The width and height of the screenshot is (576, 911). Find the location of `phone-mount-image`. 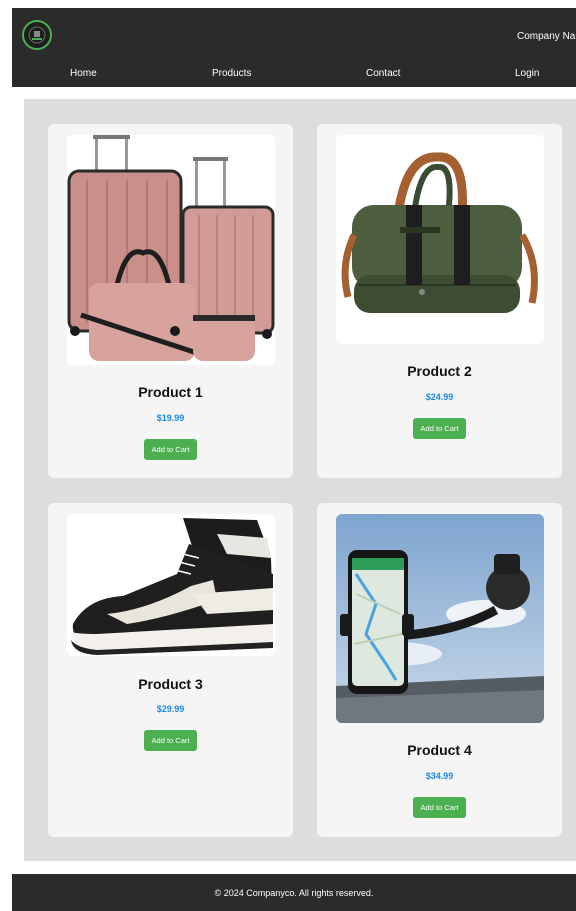

phone-mount-image is located at coordinates (440, 618).